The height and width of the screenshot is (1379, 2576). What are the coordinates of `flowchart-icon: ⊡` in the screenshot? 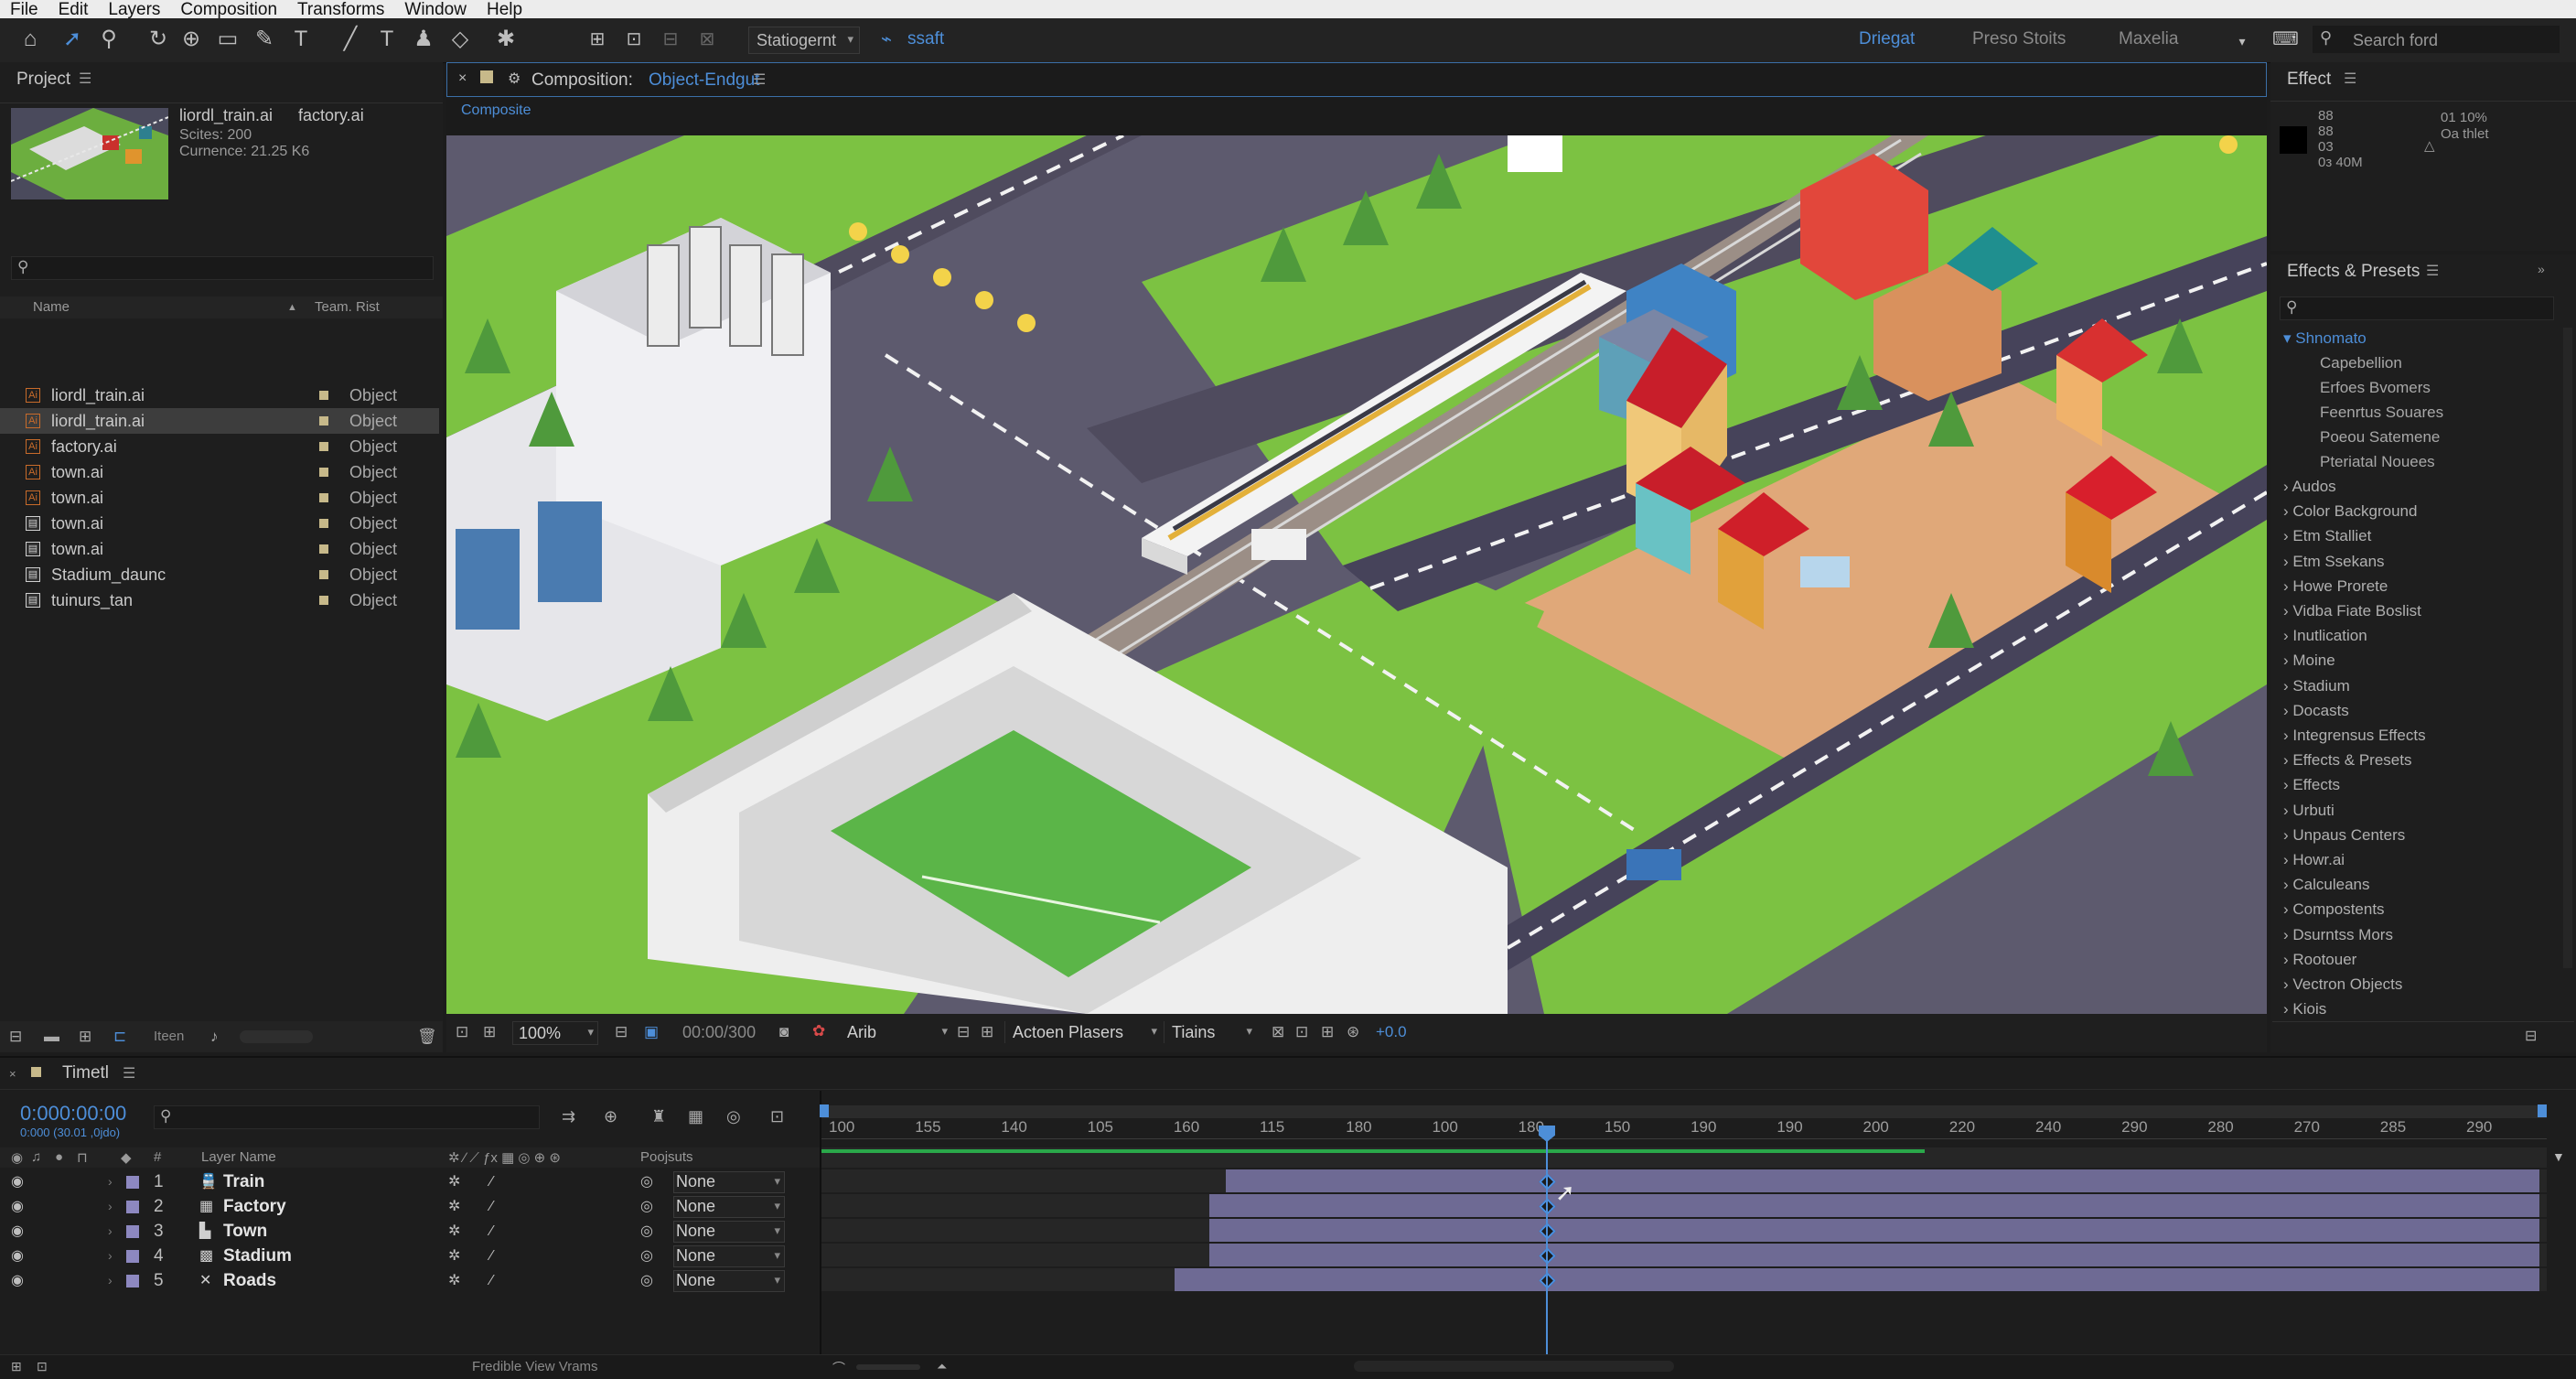 It's located at (1301, 1032).